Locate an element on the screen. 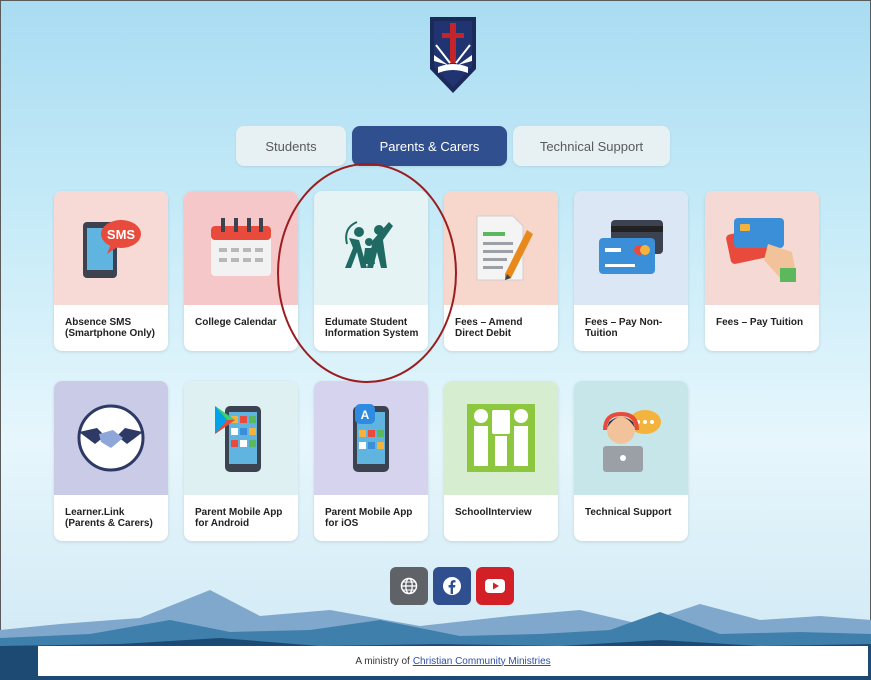  schoolinterview-logo-icon is located at coordinates (501, 438).